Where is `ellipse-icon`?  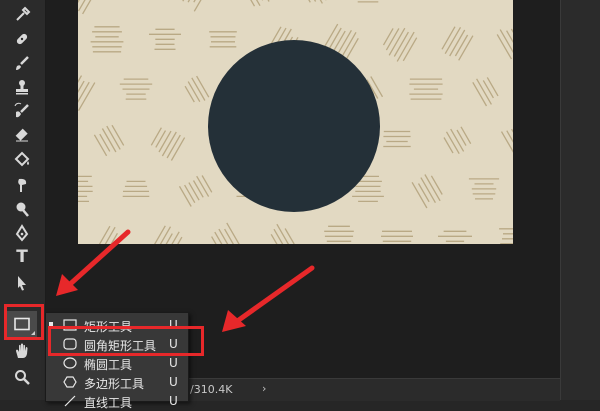
ellipse-icon is located at coordinates (70, 363).